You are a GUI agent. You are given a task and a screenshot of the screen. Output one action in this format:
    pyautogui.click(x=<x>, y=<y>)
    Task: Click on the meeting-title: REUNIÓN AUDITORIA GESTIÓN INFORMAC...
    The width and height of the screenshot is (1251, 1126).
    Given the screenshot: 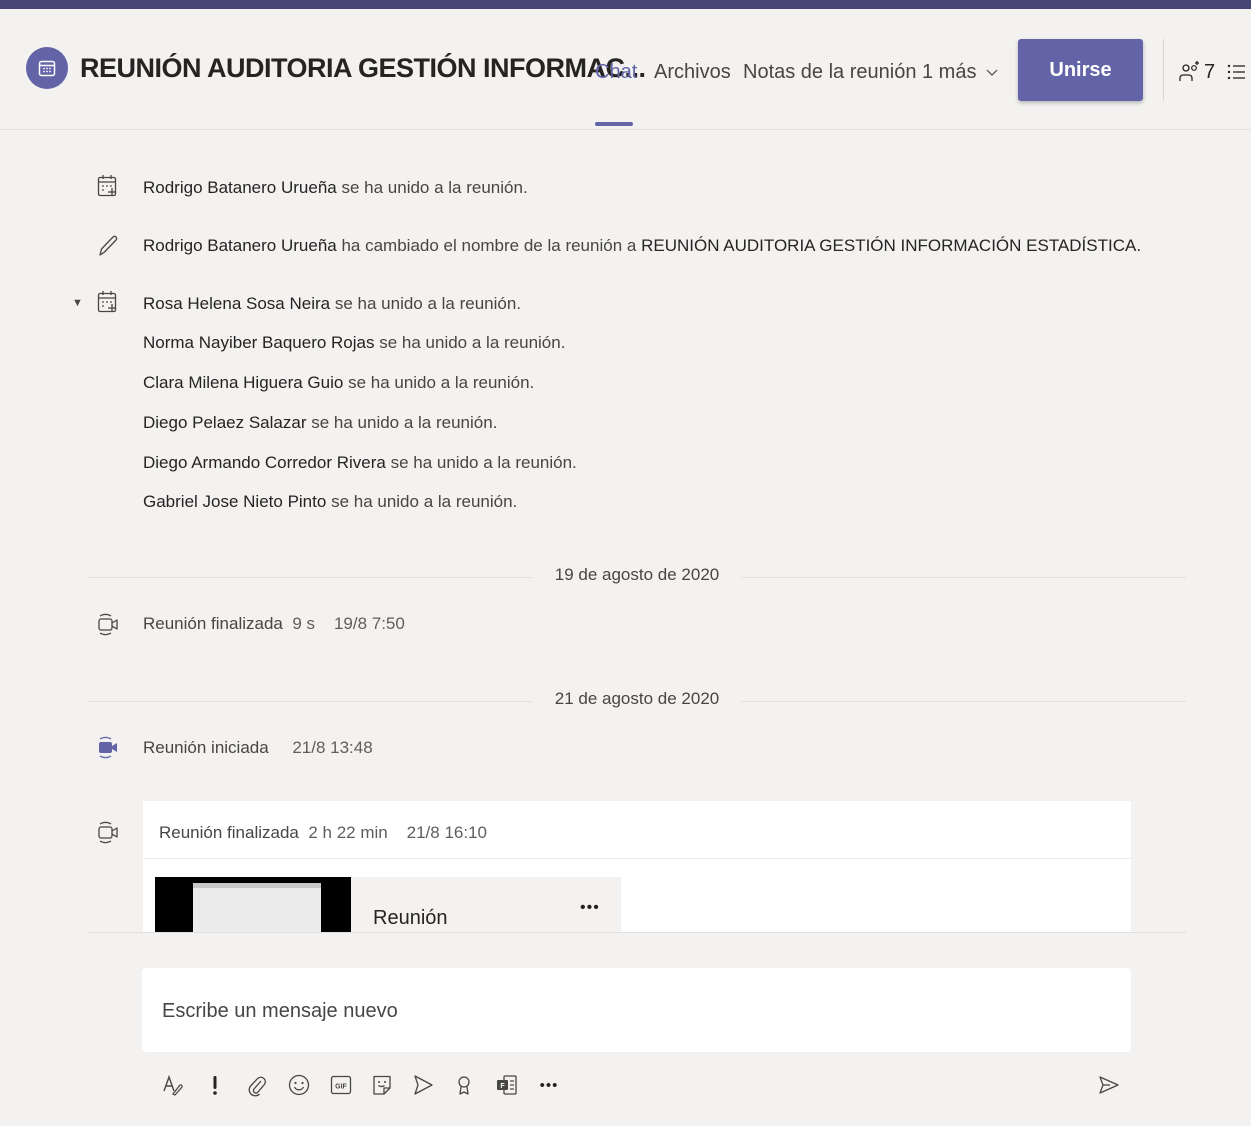 What is the action you would take?
    pyautogui.click(x=363, y=68)
    